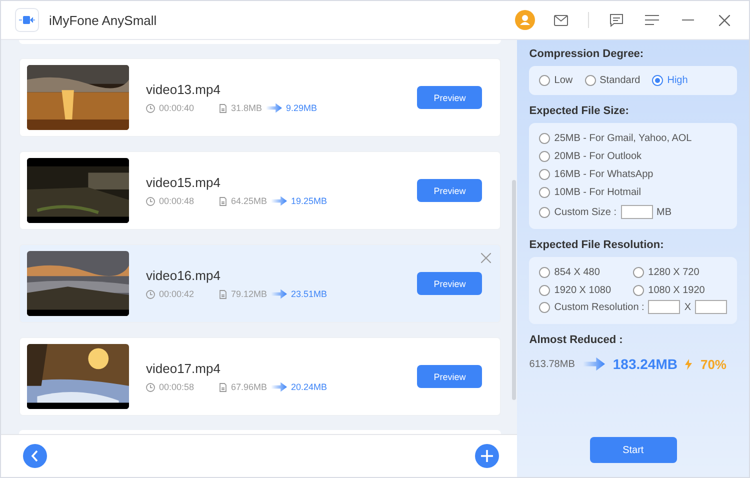  Describe the element at coordinates (597, 245) in the screenshot. I see `section-title: Expected File Resolution:` at that location.